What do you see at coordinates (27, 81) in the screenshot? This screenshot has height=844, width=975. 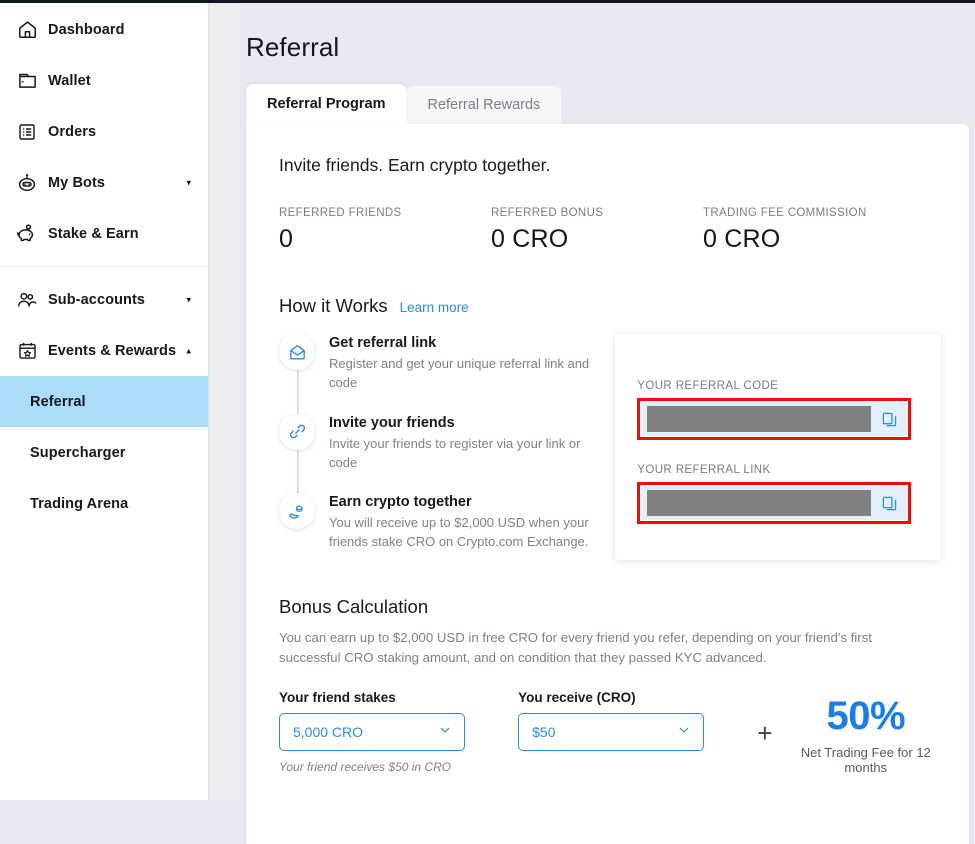 I see `wallet-icon` at bounding box center [27, 81].